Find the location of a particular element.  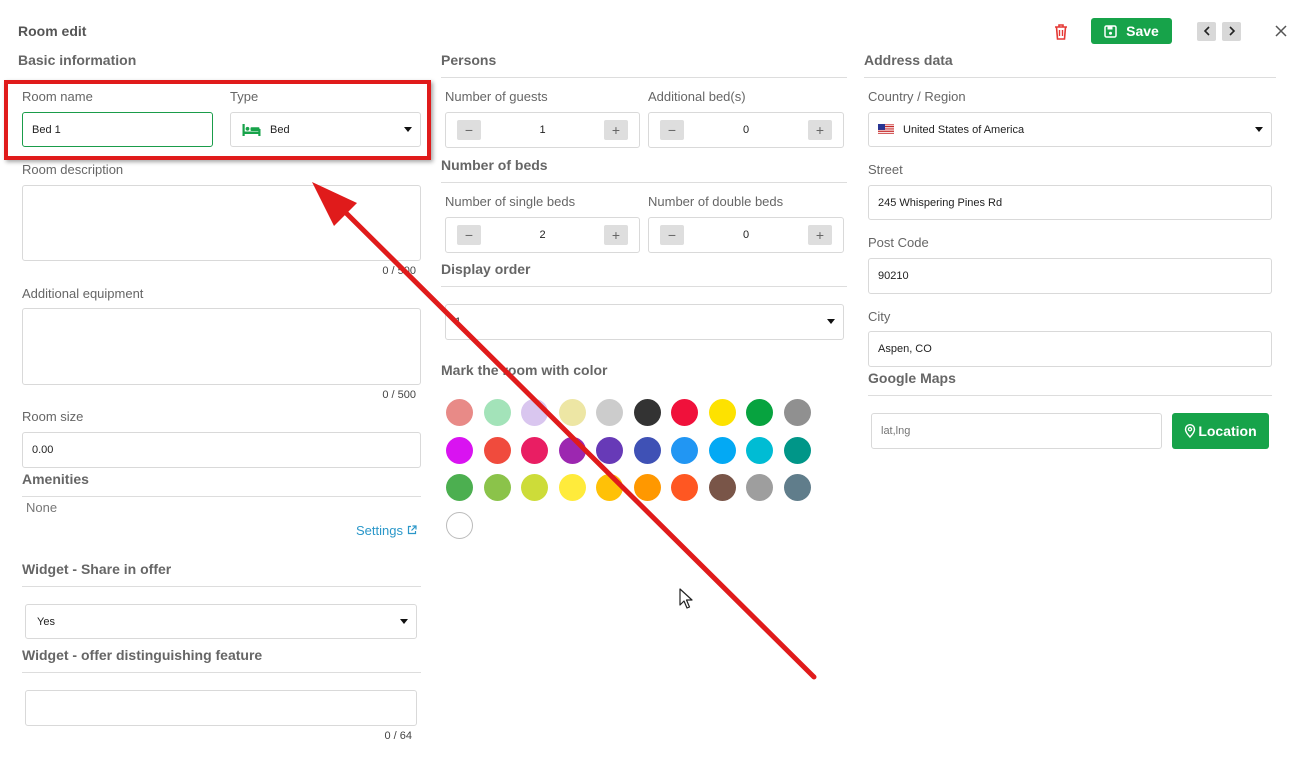

lat-lng-input is located at coordinates (1016, 431).